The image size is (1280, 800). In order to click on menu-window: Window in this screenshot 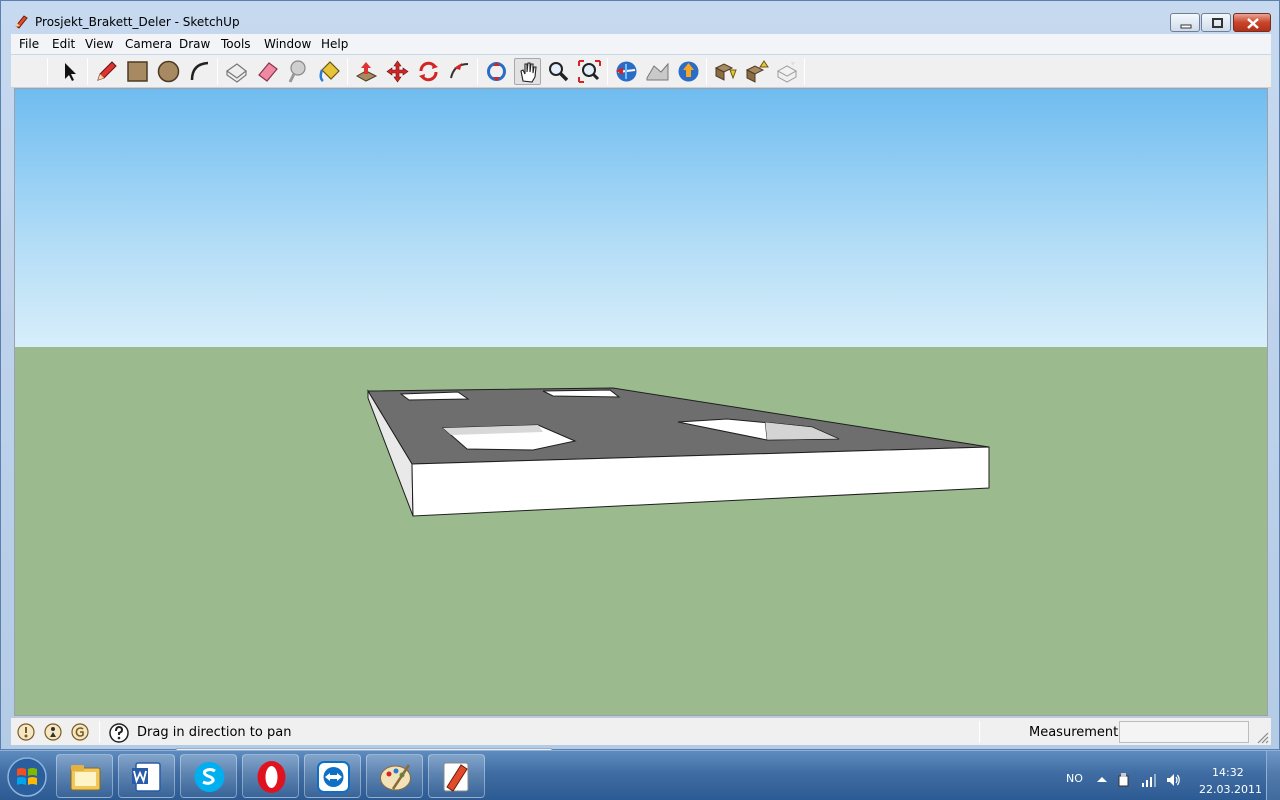, I will do `click(287, 44)`.